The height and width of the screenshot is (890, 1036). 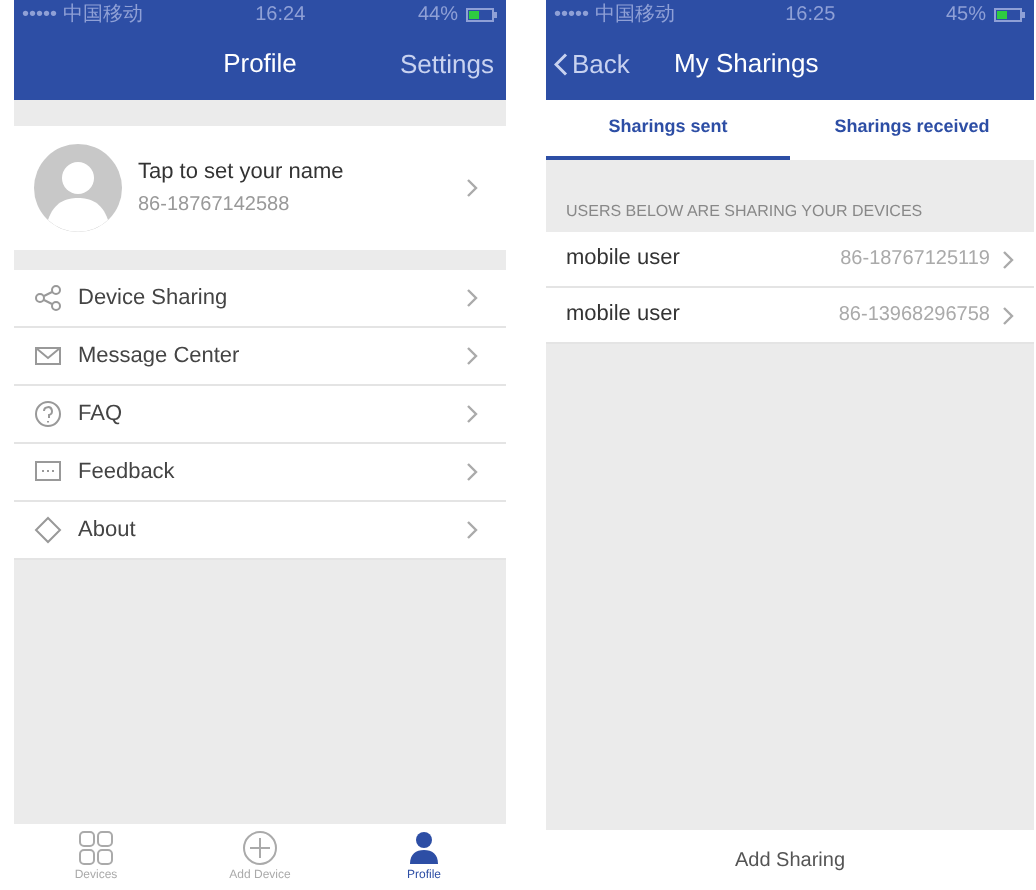 I want to click on envelope-icon, so click(x=48, y=356).